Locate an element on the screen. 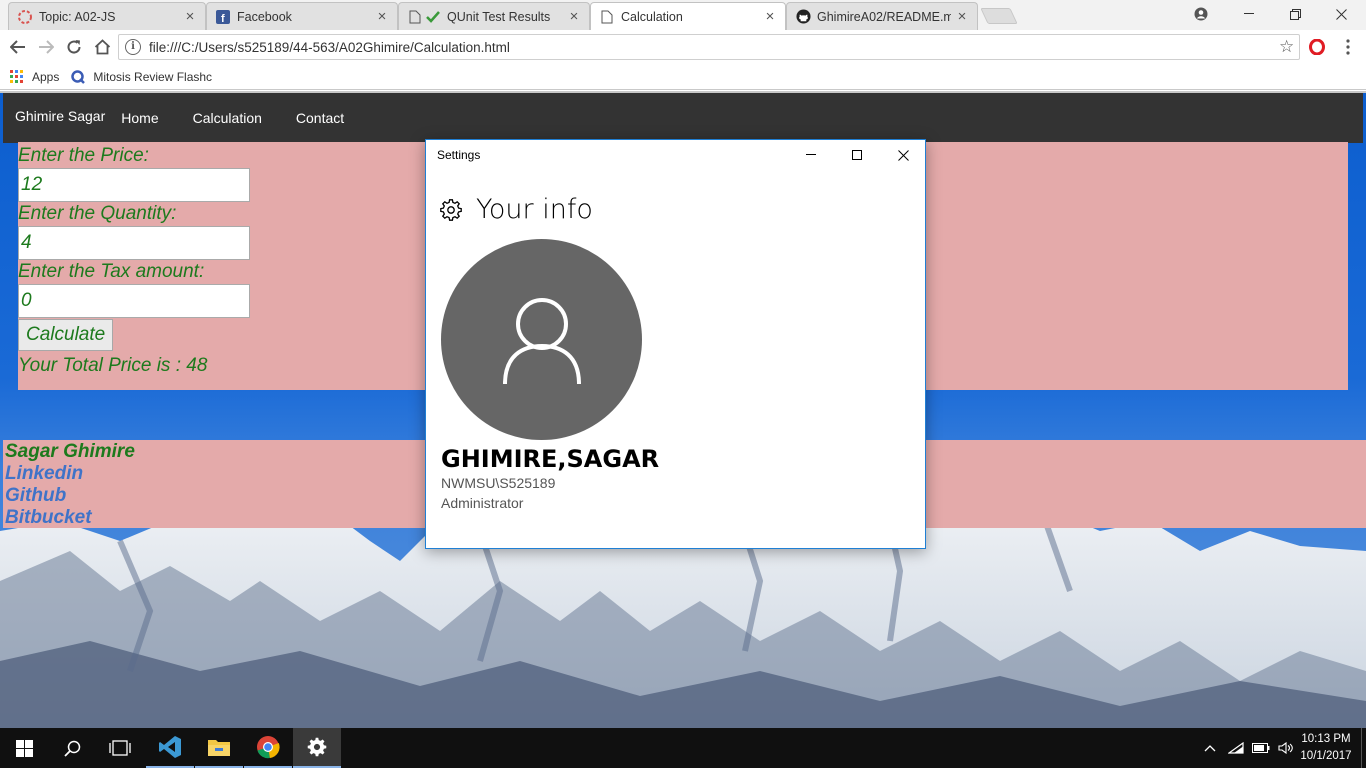 The image size is (1366, 768). task-view-icon is located at coordinates (120, 748).